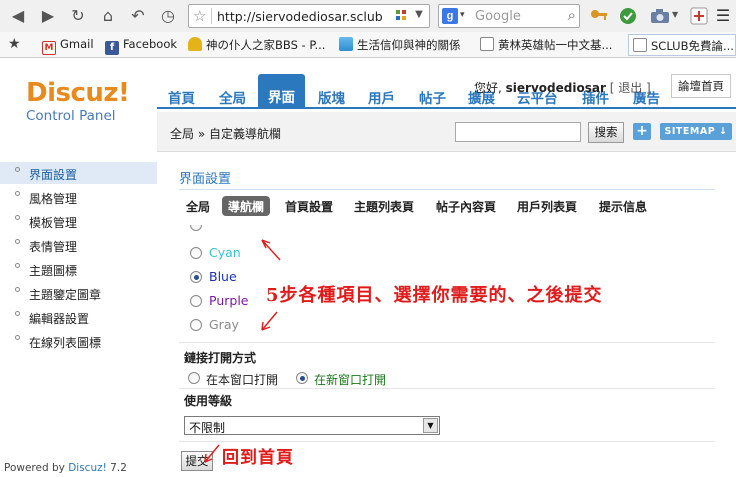 This screenshot has width=736, height=477. I want to click on instruction-annotation: 5步各種項目、選擇你需要的、之後提交, so click(434, 295).